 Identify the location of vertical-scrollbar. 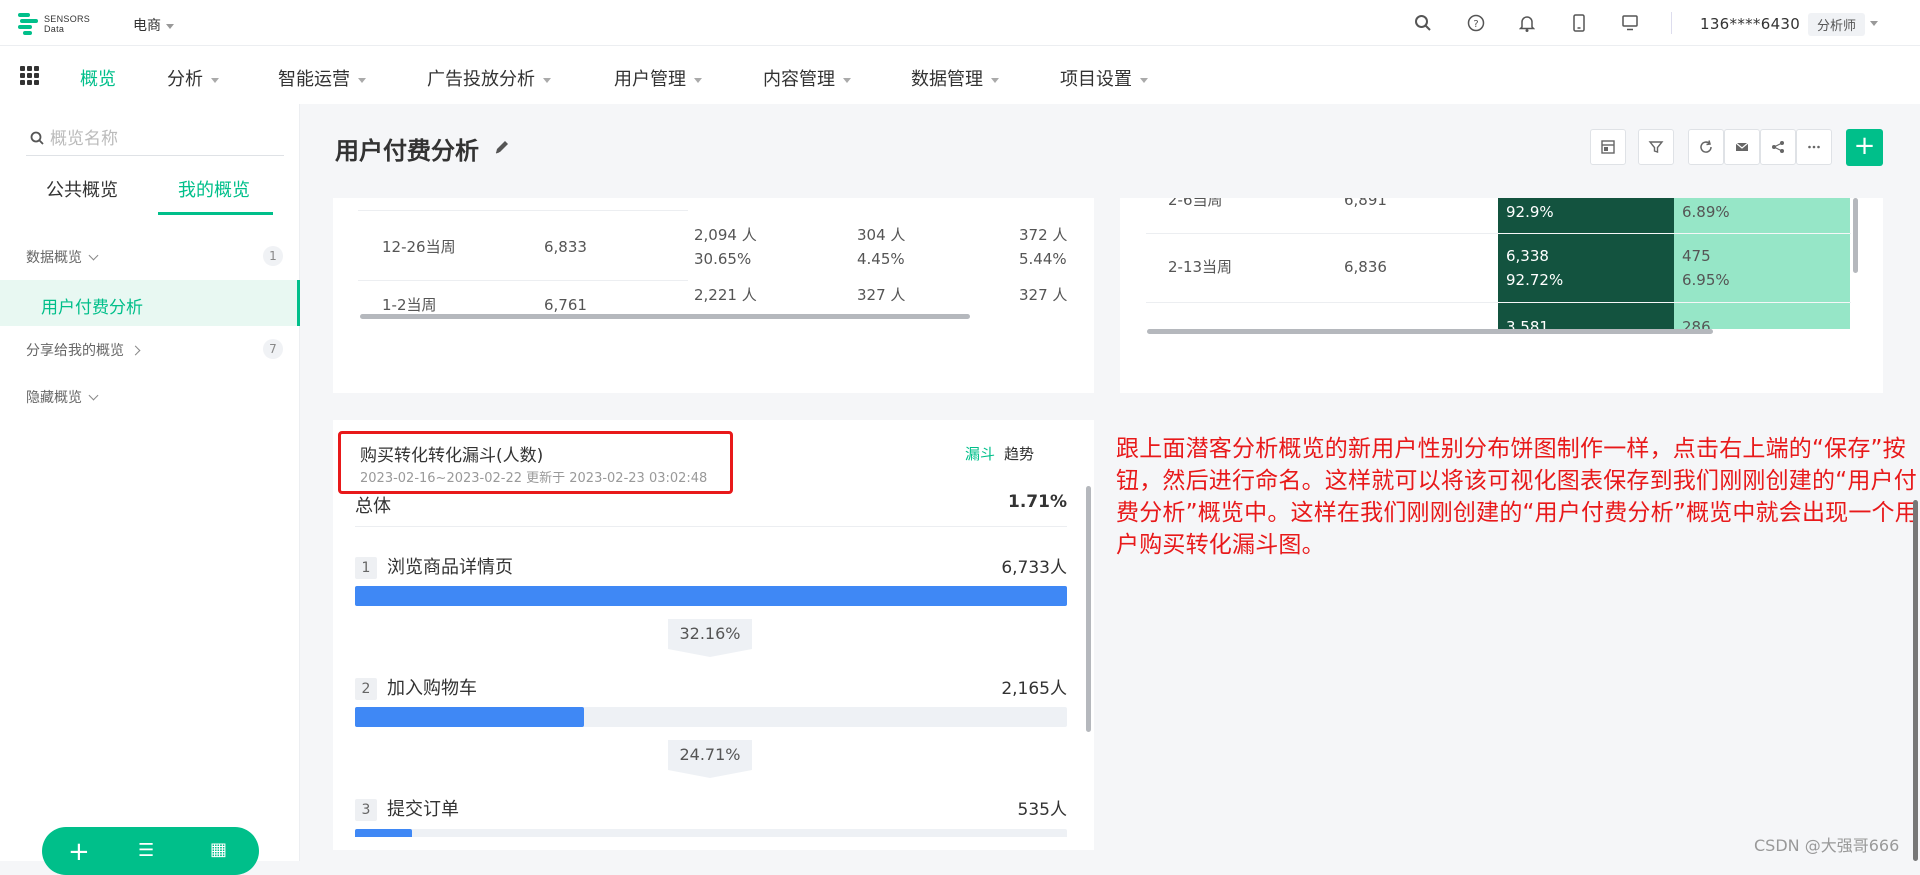
(1855, 235).